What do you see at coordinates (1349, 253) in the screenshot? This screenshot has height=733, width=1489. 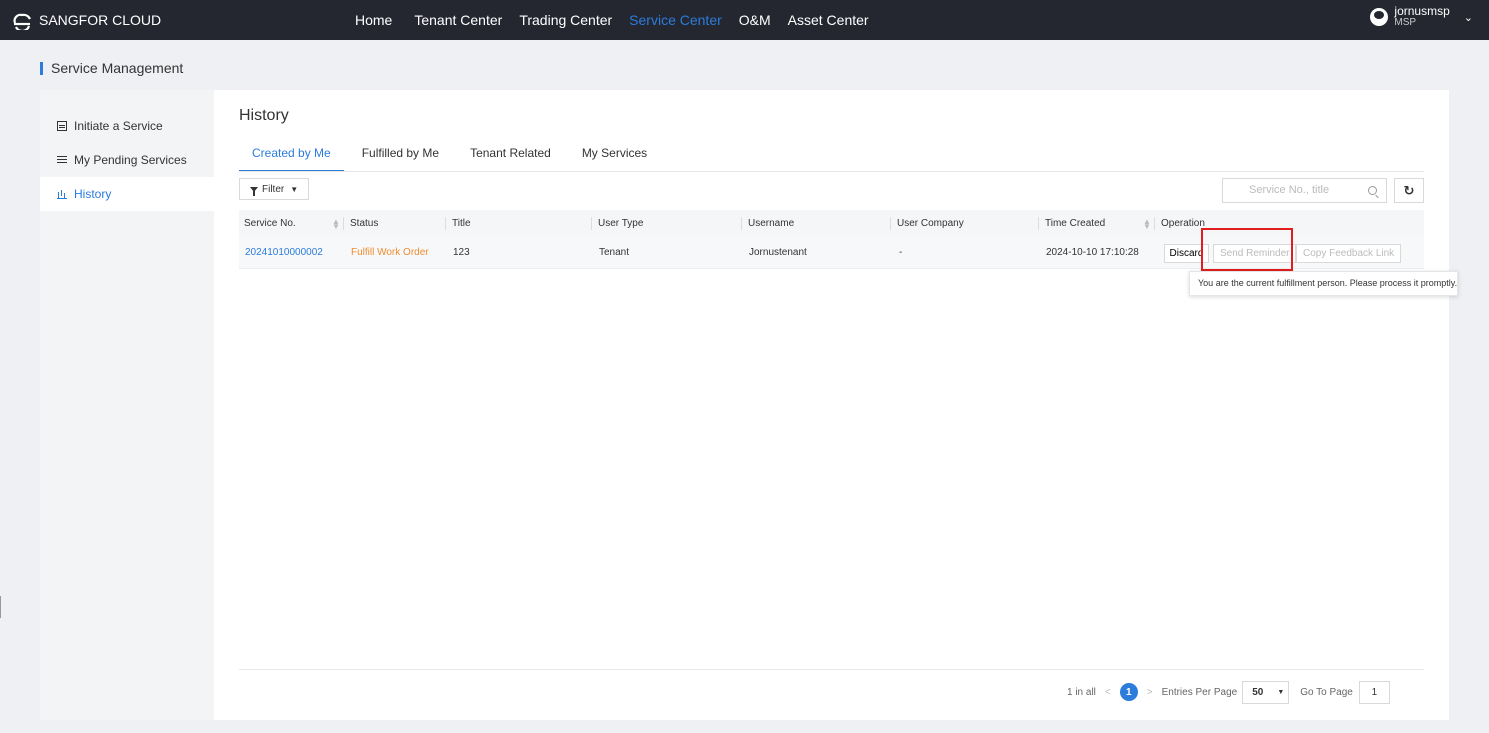 I see `copy-feedback-link-button: Copy Feedback Link` at bounding box center [1349, 253].